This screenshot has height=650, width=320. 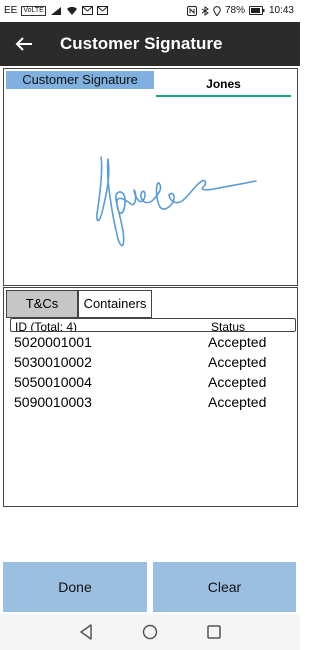 What do you see at coordinates (281, 10) in the screenshot?
I see `clock: 10:43` at bounding box center [281, 10].